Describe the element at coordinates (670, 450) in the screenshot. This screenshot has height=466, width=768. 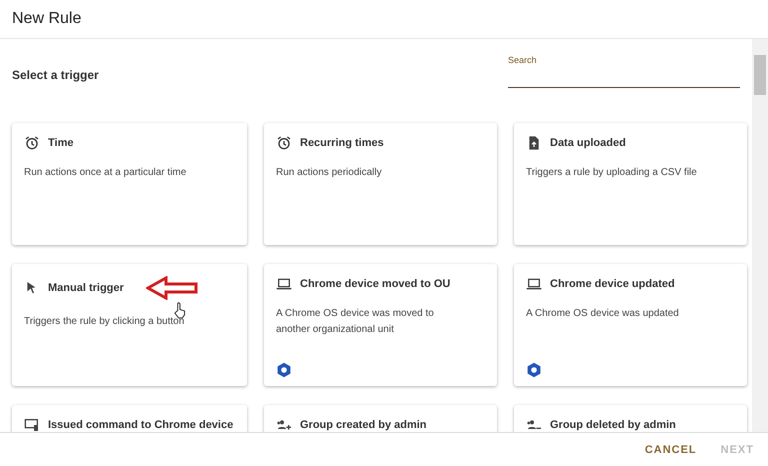
I see `dialog-button: CANCEL` at that location.